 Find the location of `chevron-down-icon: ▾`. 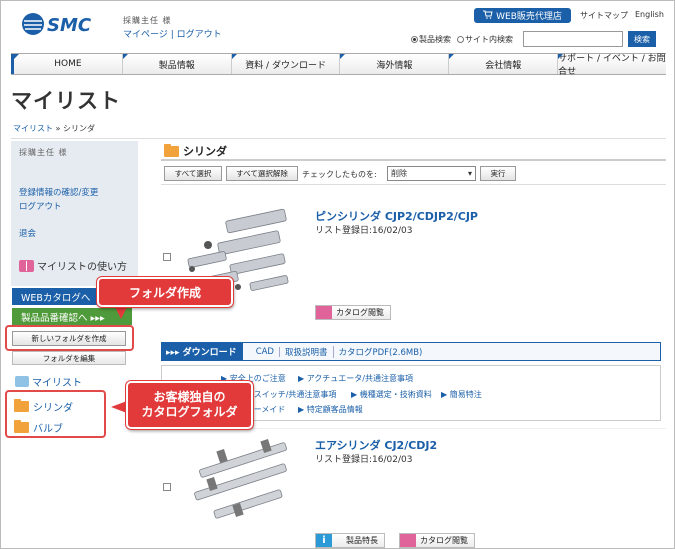

chevron-down-icon: ▾ is located at coordinates (469, 173).